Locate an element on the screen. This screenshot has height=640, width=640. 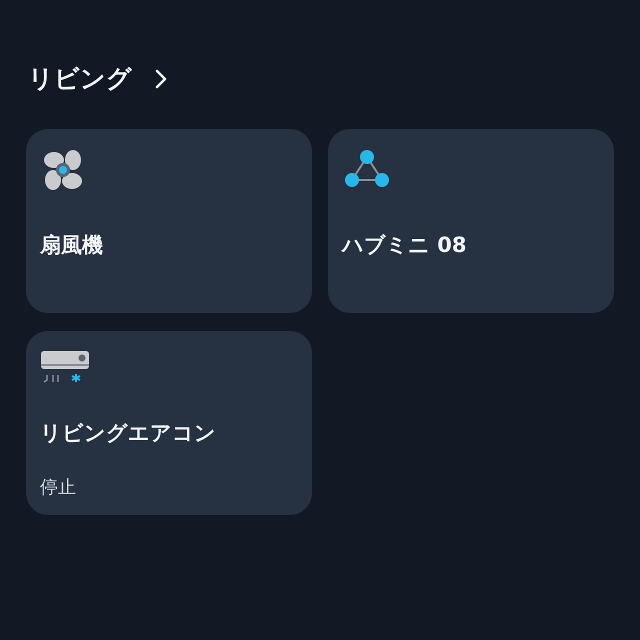
device-card: 扇風機 is located at coordinates (169, 221).